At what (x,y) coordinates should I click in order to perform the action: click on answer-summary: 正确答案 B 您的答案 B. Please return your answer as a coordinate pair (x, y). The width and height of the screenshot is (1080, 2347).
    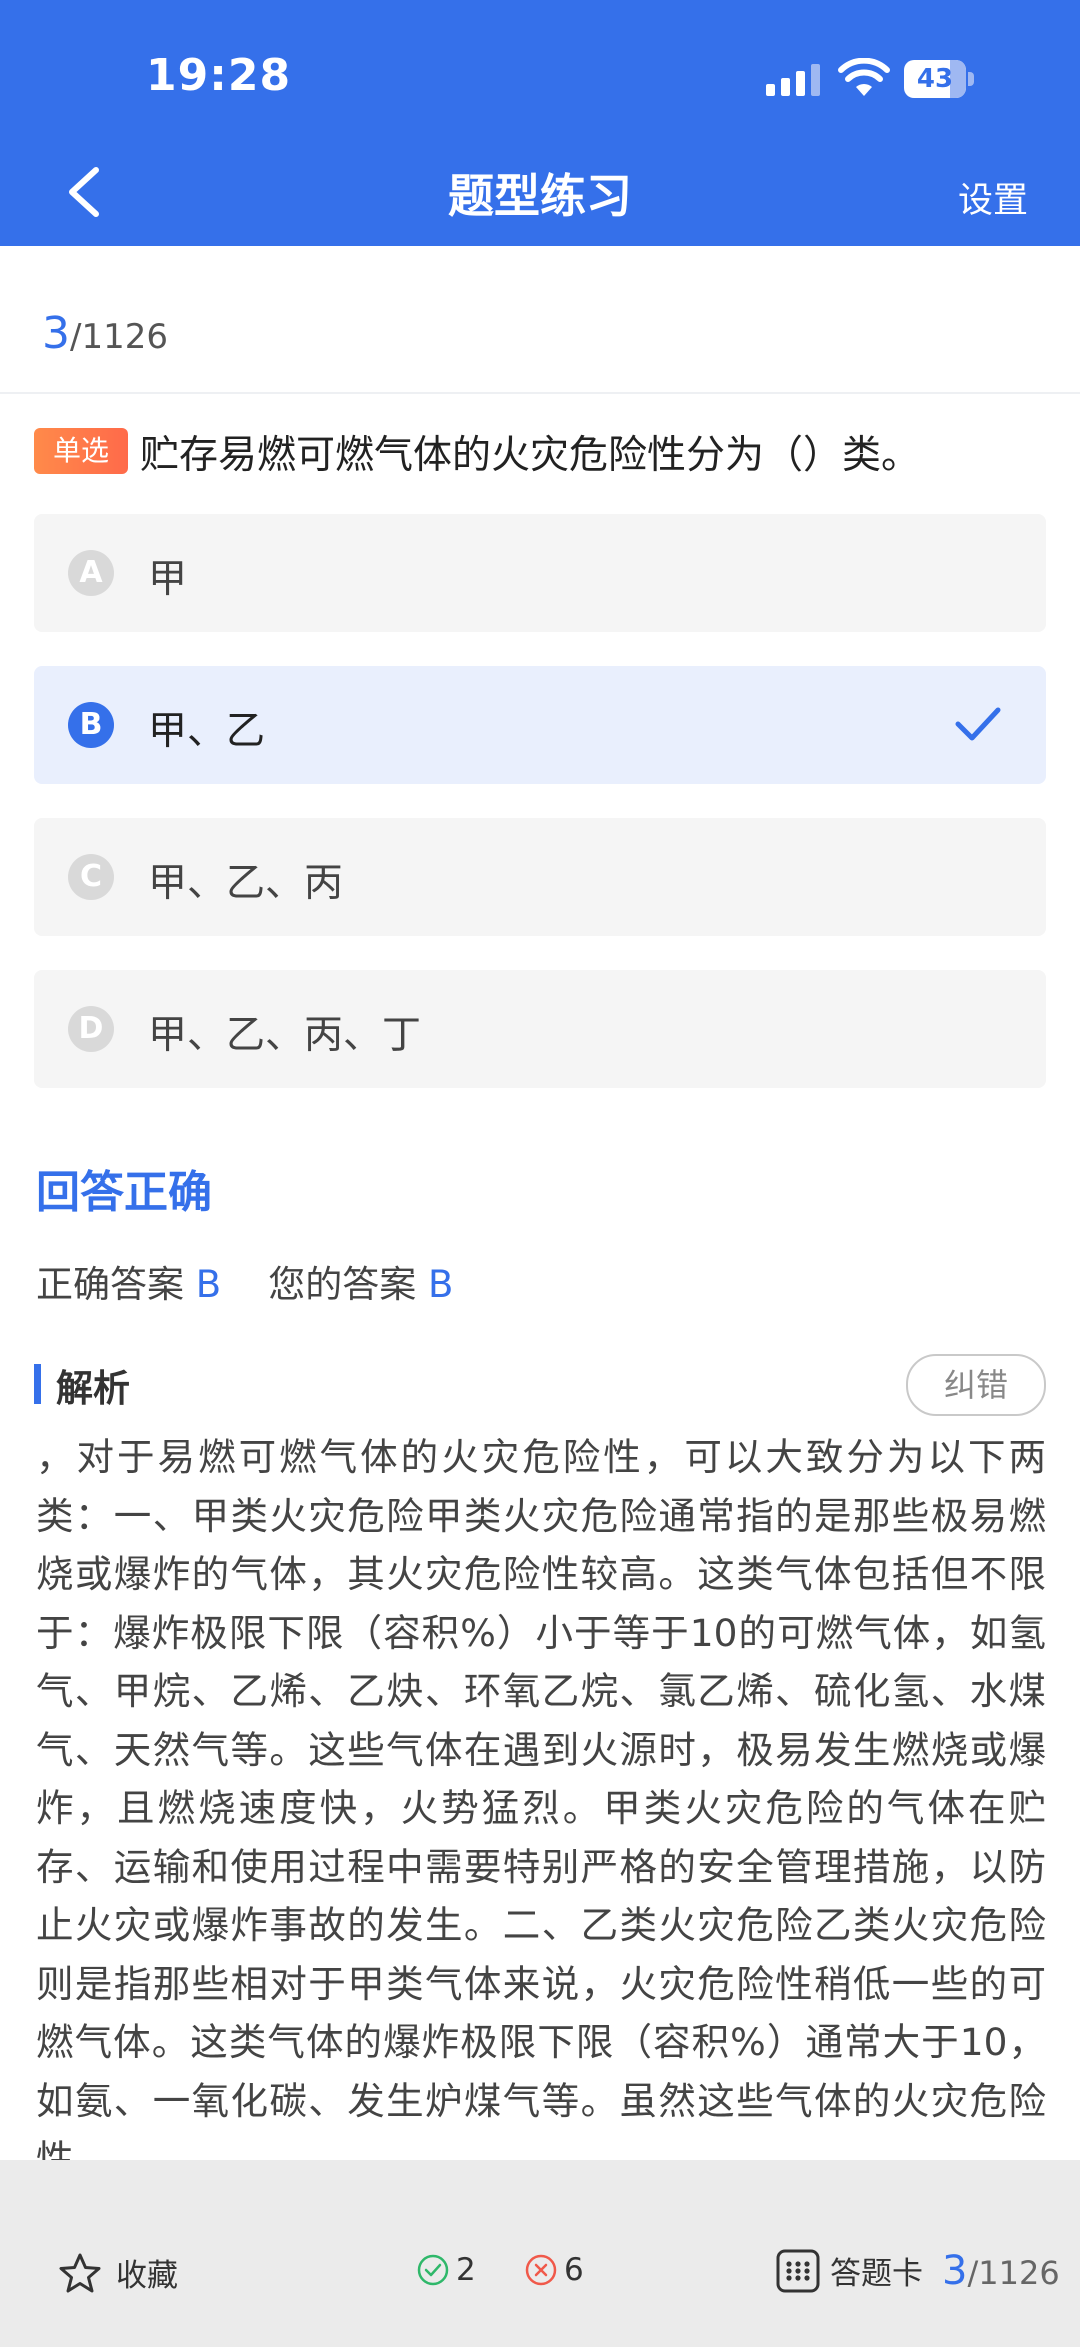
    Looking at the image, I should click on (244, 1281).